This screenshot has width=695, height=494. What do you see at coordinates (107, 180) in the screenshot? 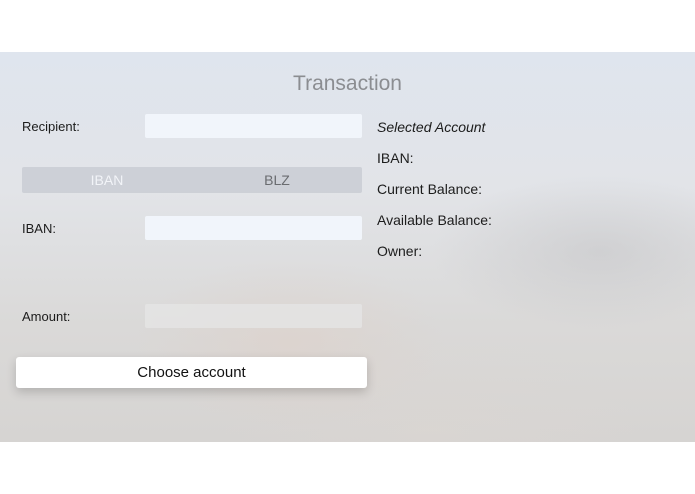
I see `segment-iban: IBAN` at bounding box center [107, 180].